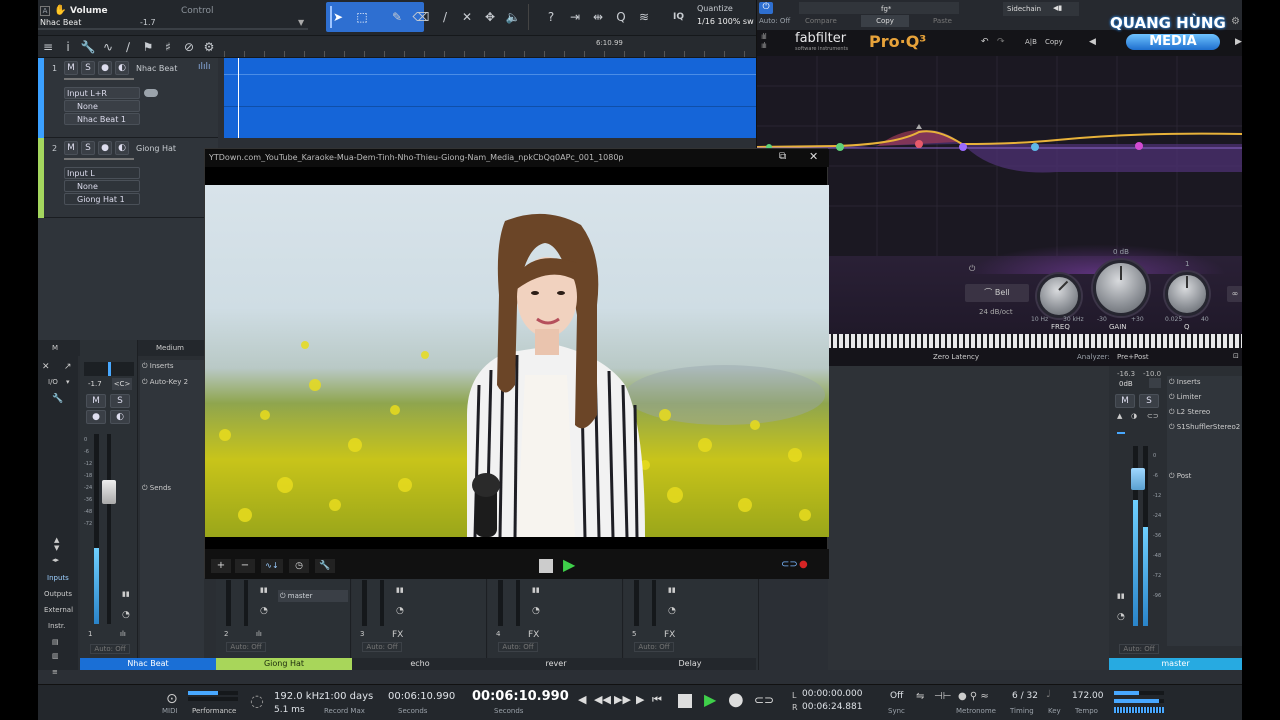  What do you see at coordinates (1126, 384) in the screenshot?
I see `master-gain: 0dB` at bounding box center [1126, 384].